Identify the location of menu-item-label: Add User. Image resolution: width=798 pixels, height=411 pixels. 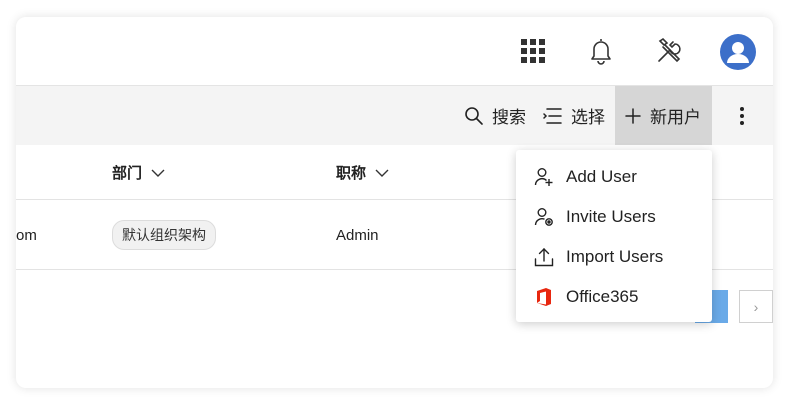
(601, 176).